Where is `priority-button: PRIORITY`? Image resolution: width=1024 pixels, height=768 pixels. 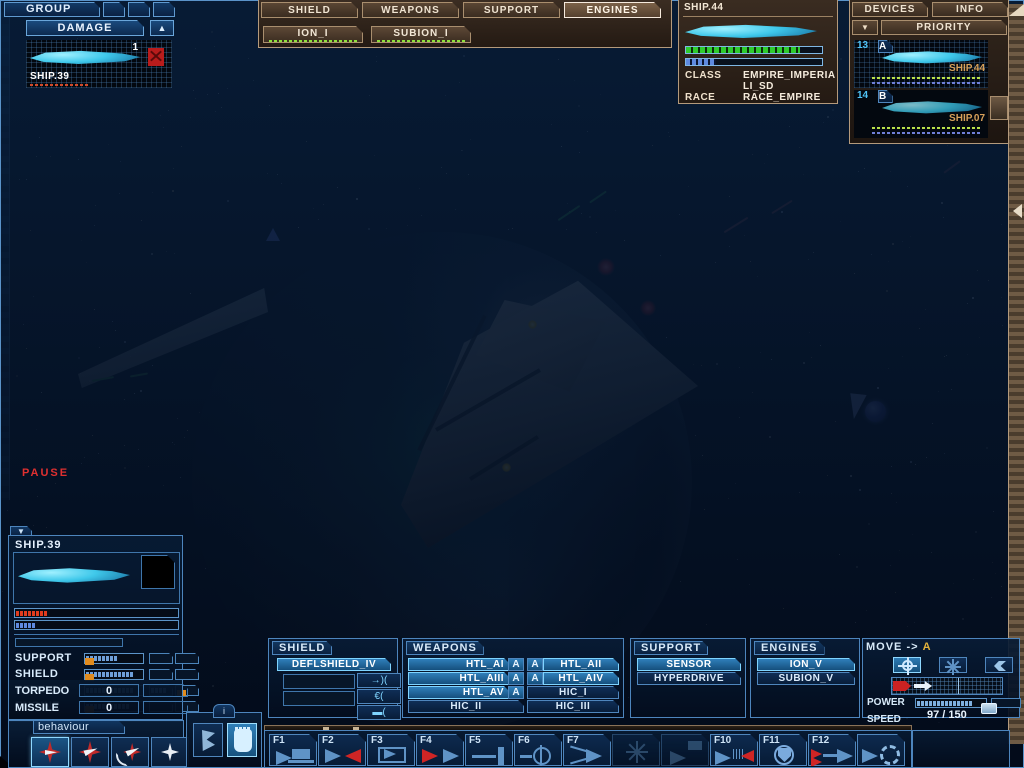
priority-button: PRIORITY is located at coordinates (944, 27).